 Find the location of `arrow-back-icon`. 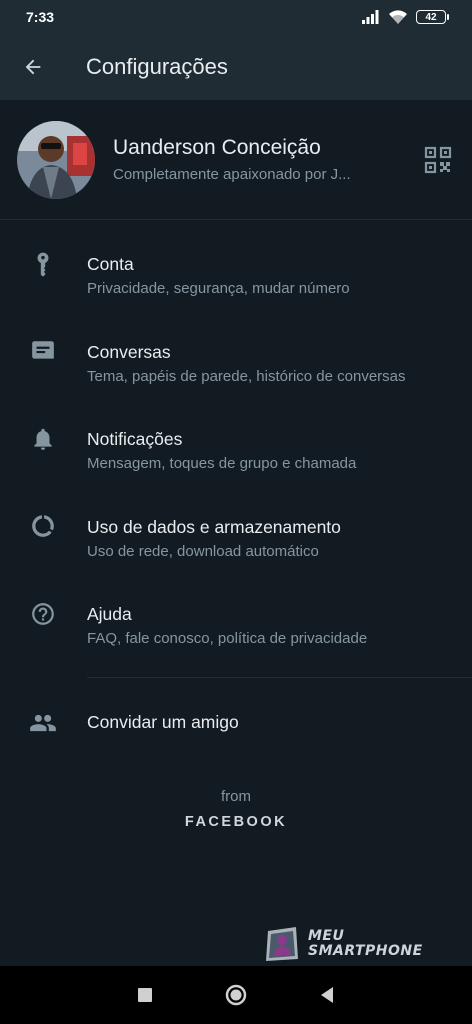

arrow-back-icon is located at coordinates (33, 67).